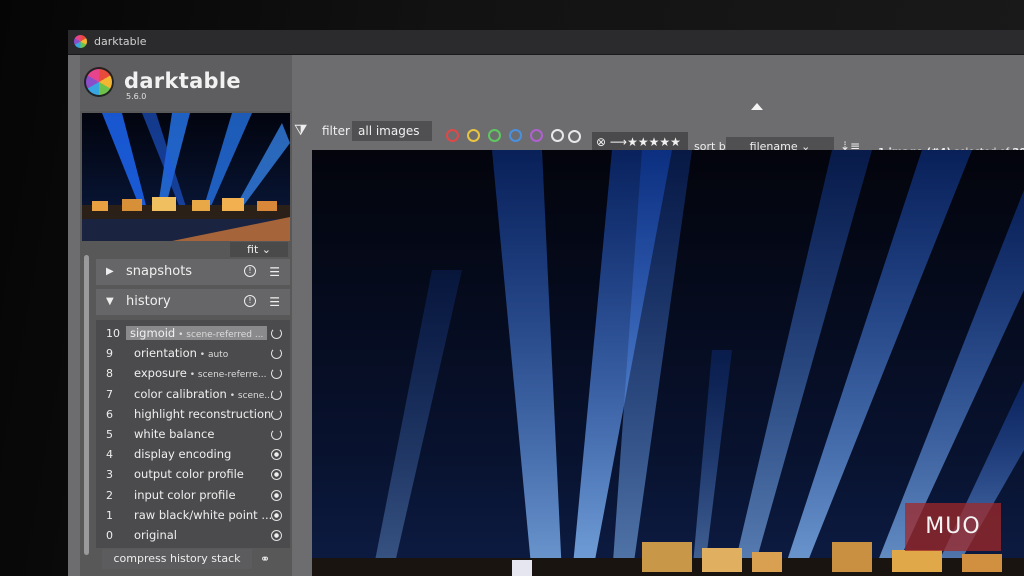 The height and width of the screenshot is (576, 1024). What do you see at coordinates (109, 475) in the screenshot?
I see `history-item-number: 3` at bounding box center [109, 475].